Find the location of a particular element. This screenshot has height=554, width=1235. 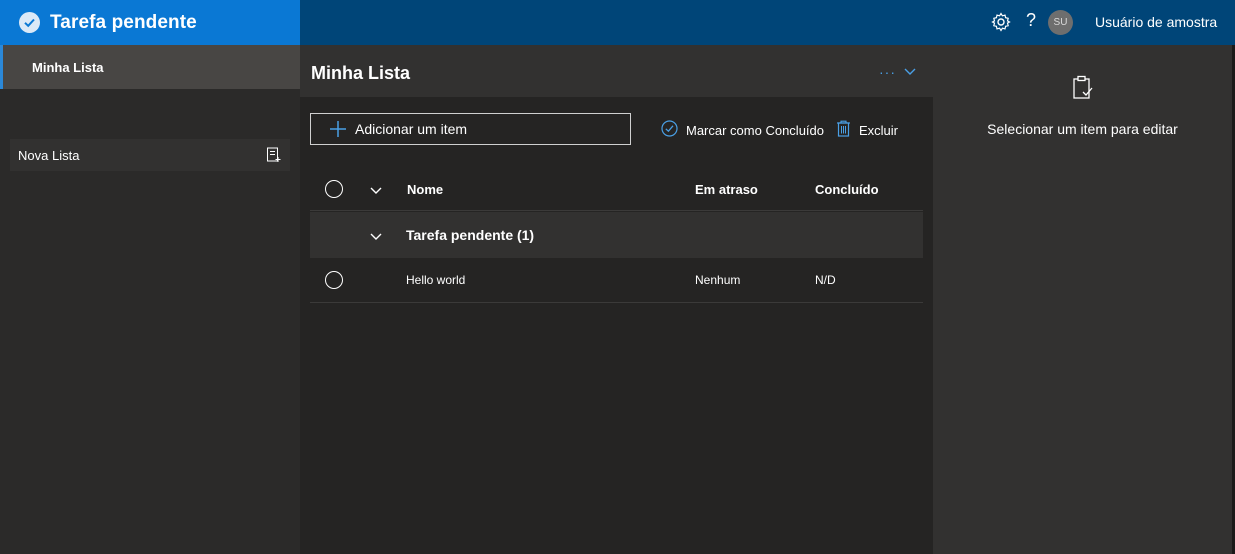

column-header-overdue: Em atraso is located at coordinates (726, 189).